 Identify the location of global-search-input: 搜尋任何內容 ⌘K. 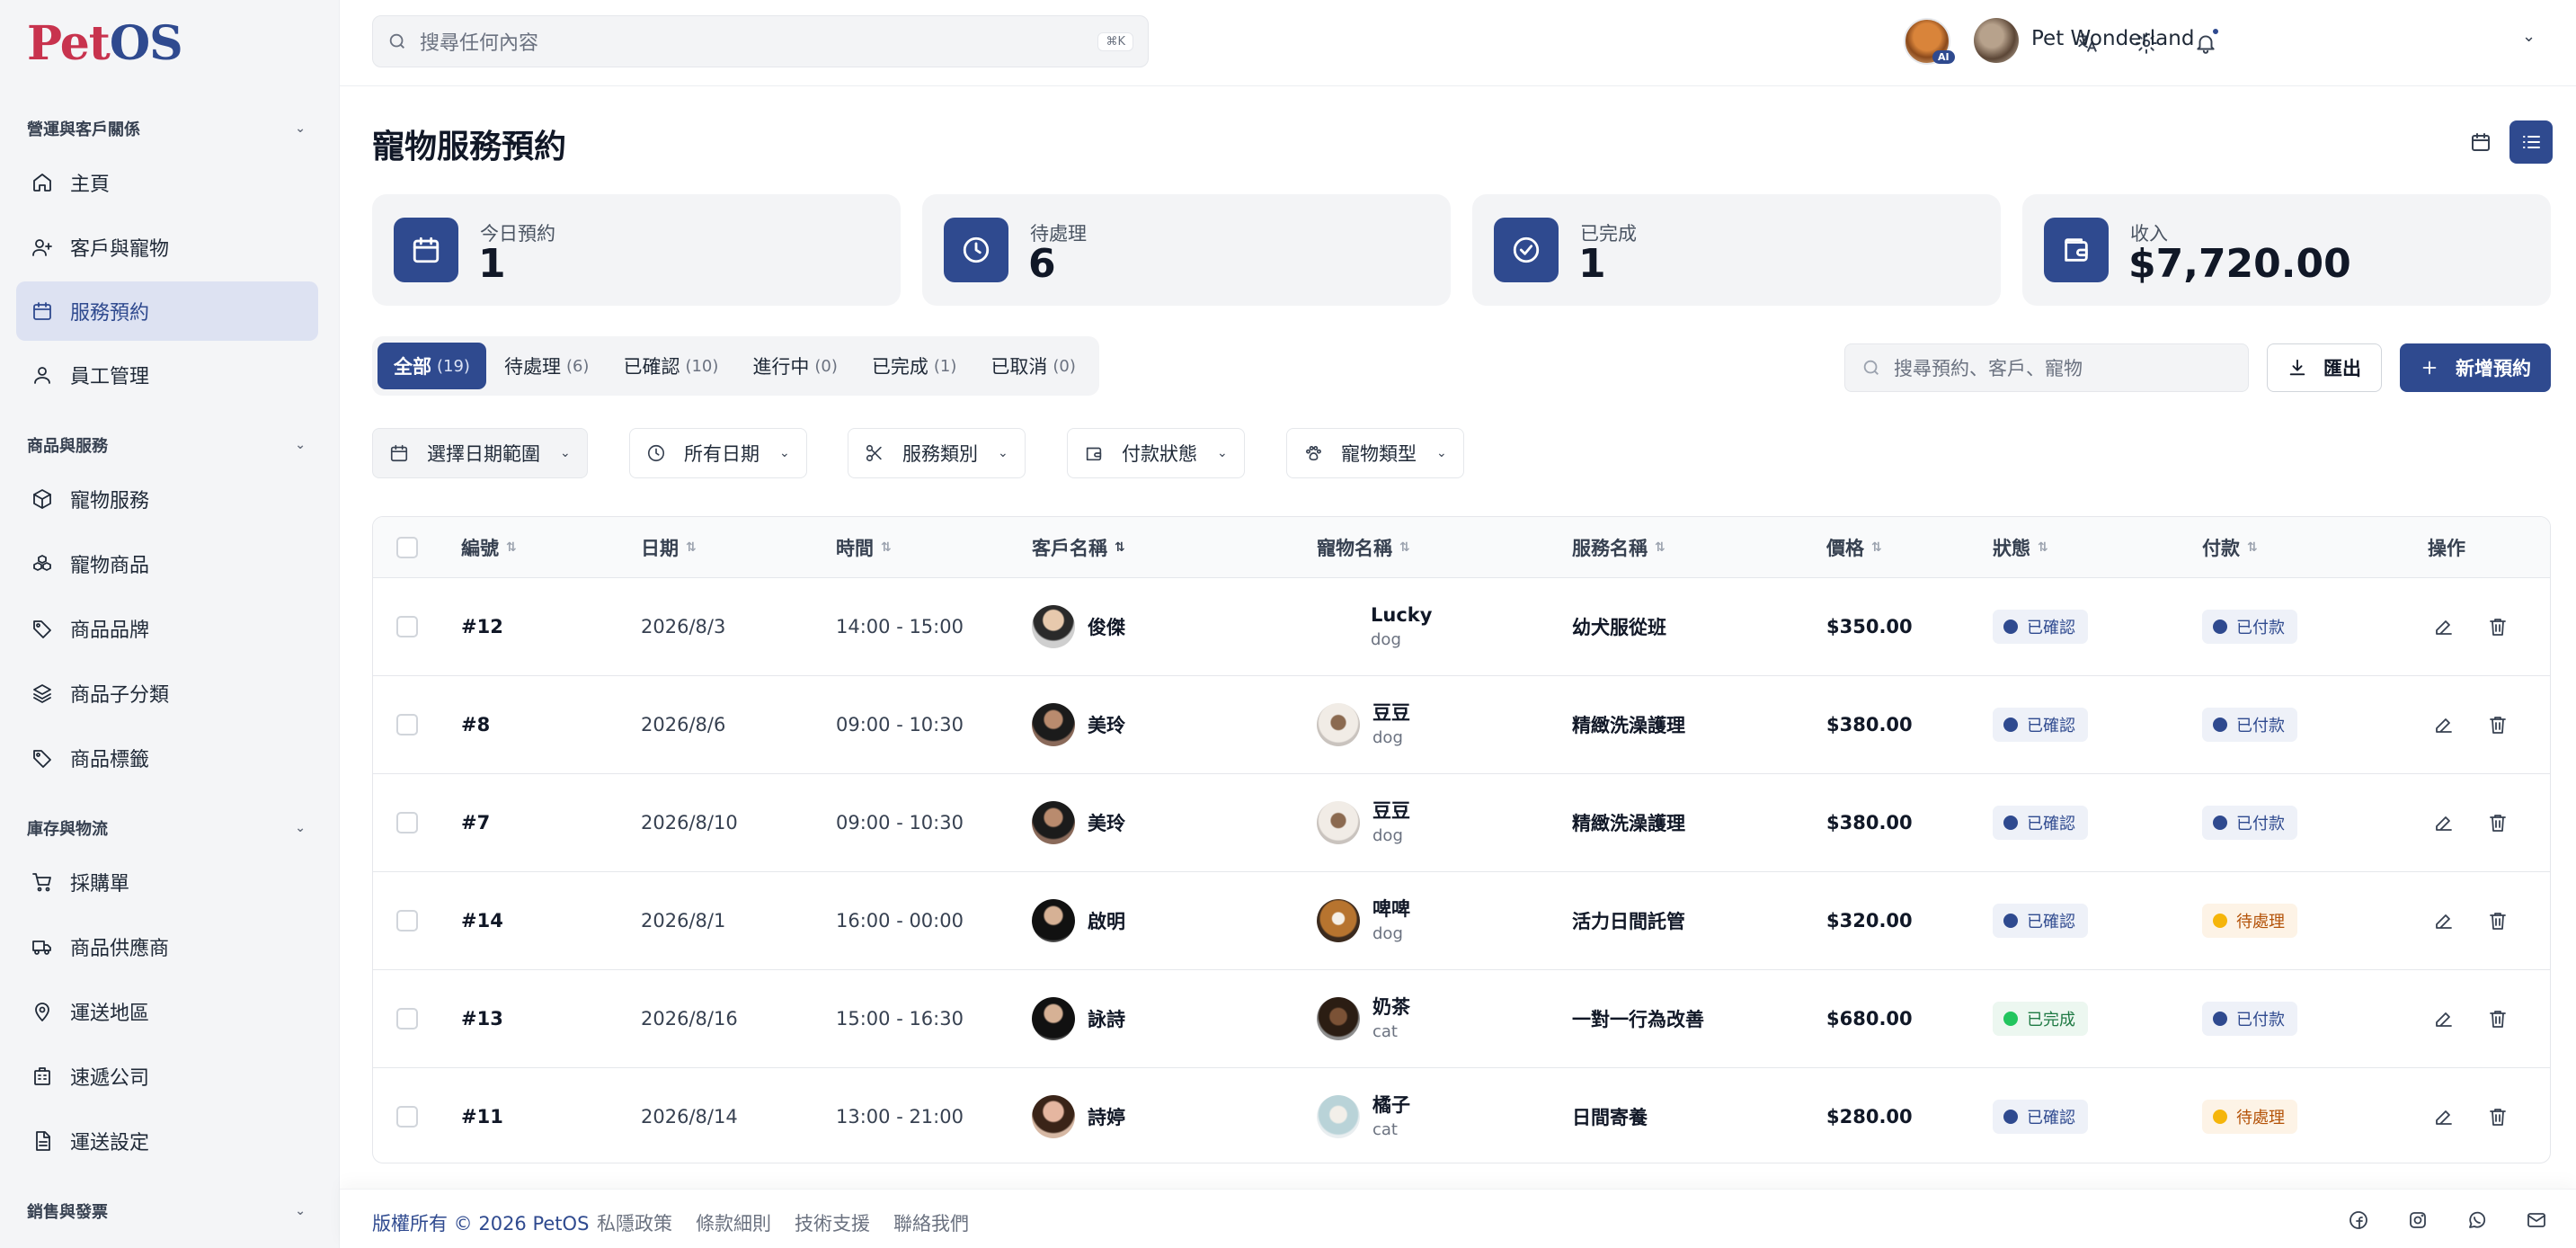
(760, 41).